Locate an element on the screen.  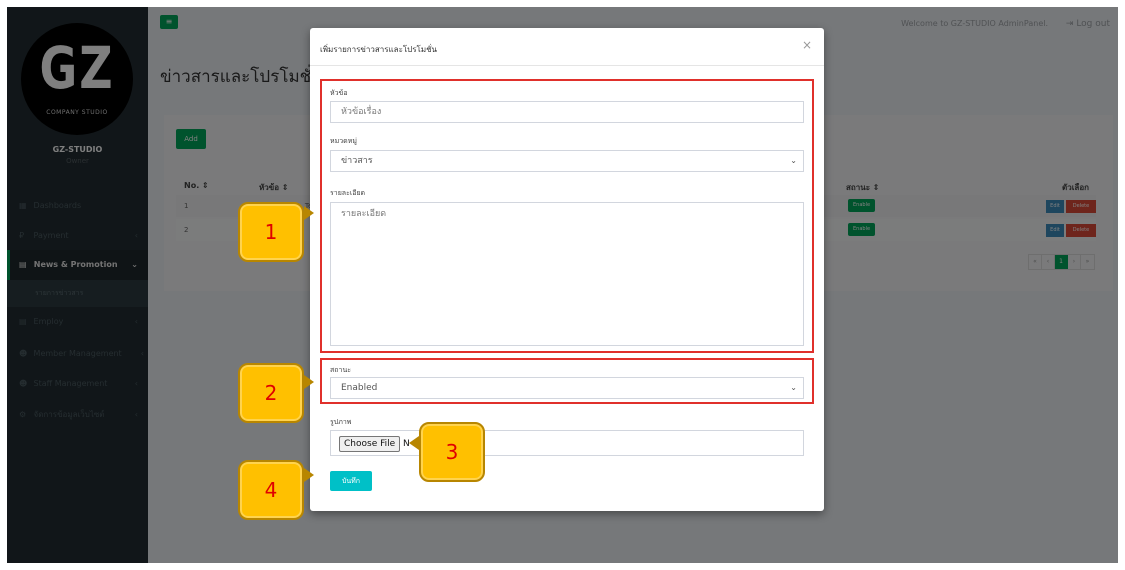
status-select: Enabled ⌄ is located at coordinates (567, 388).